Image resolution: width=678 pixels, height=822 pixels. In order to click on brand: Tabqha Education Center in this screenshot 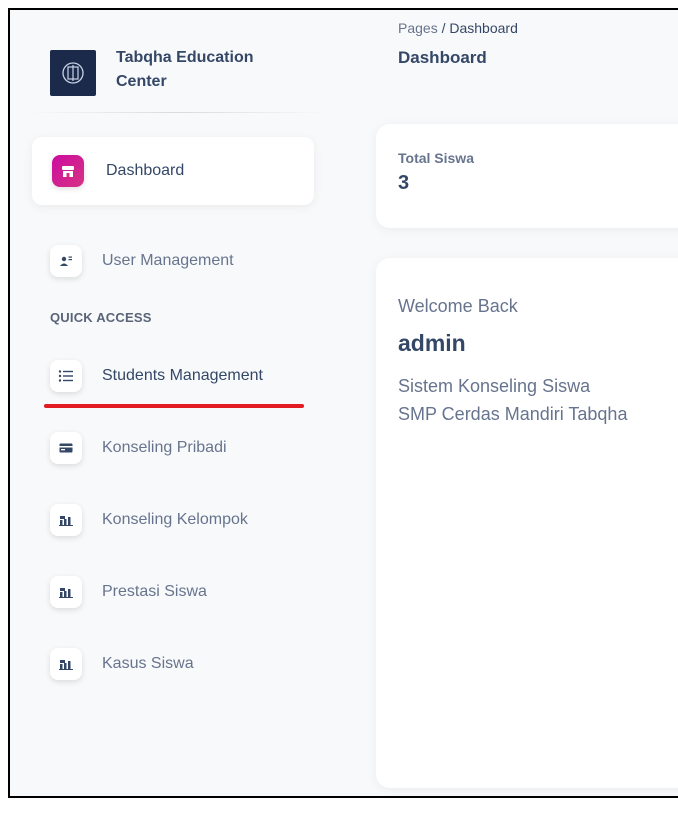, I will do `click(168, 71)`.